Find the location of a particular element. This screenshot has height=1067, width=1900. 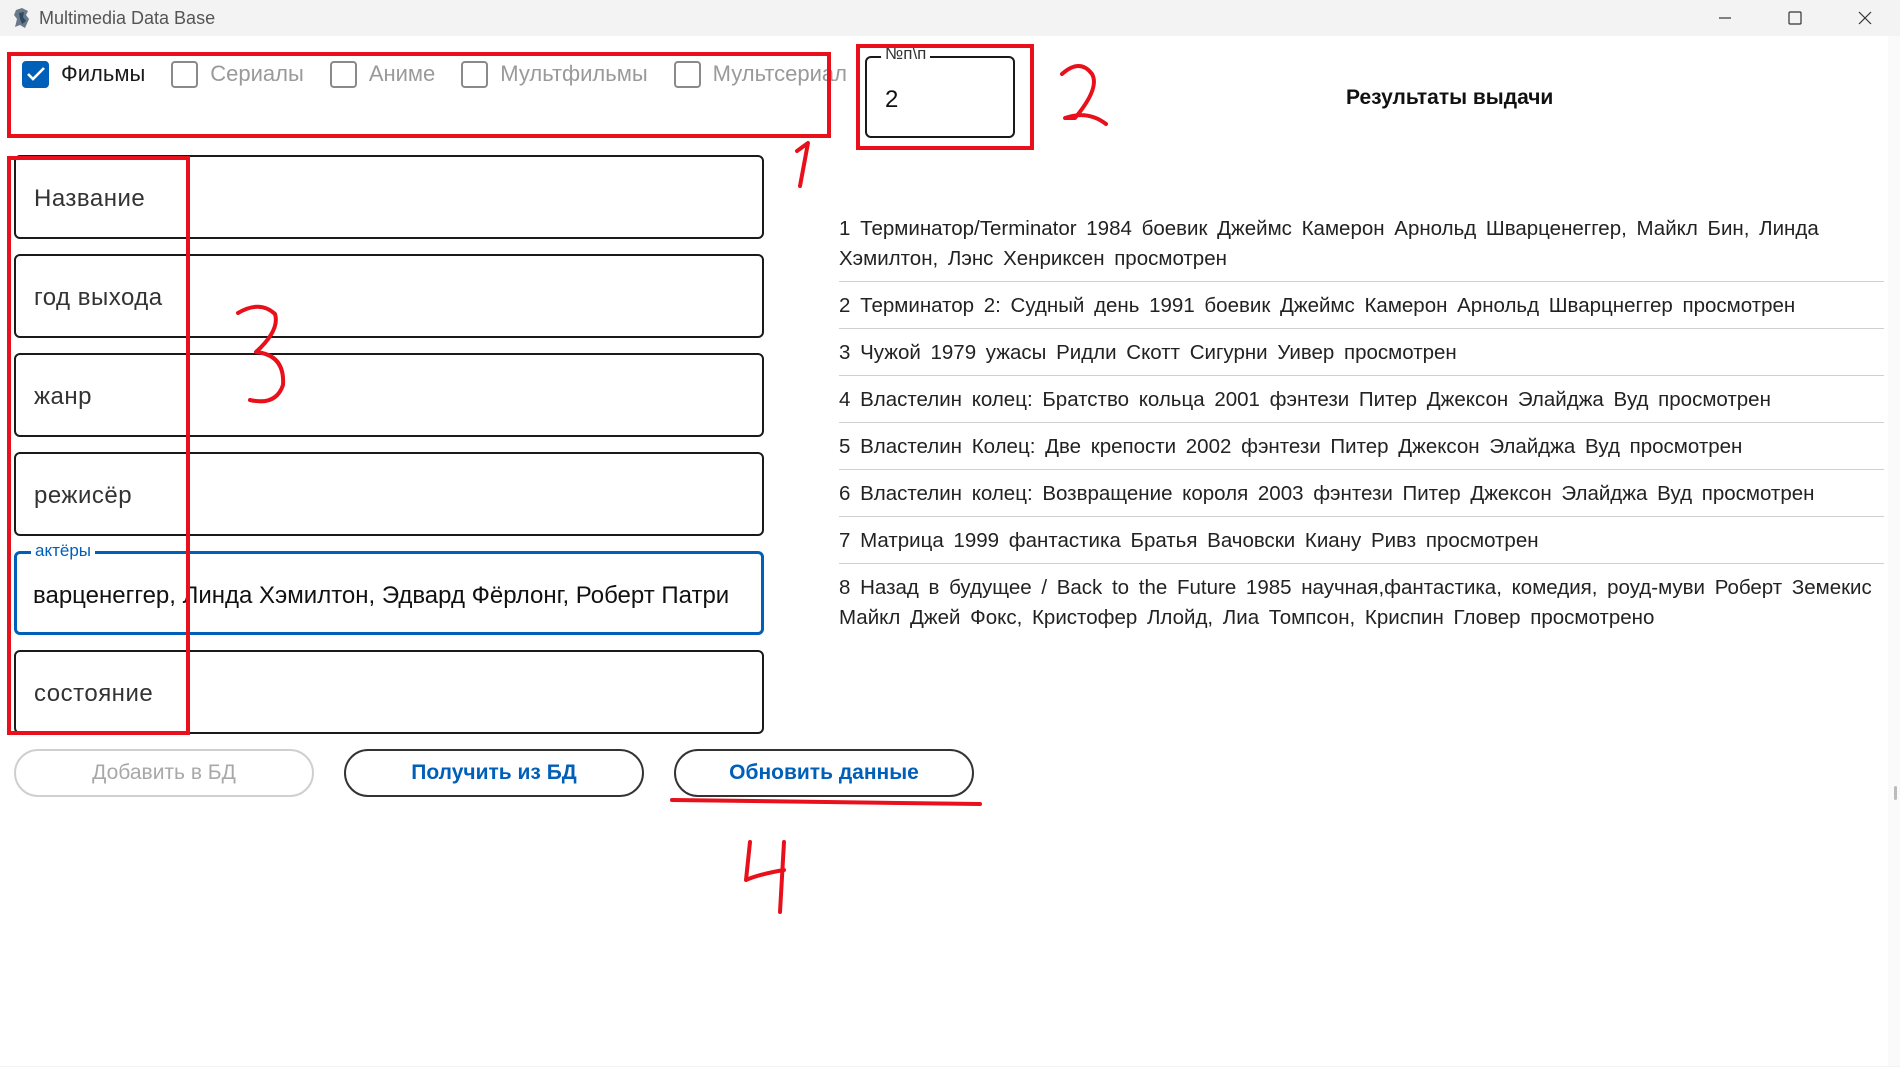

close-button is located at coordinates (1865, 18).